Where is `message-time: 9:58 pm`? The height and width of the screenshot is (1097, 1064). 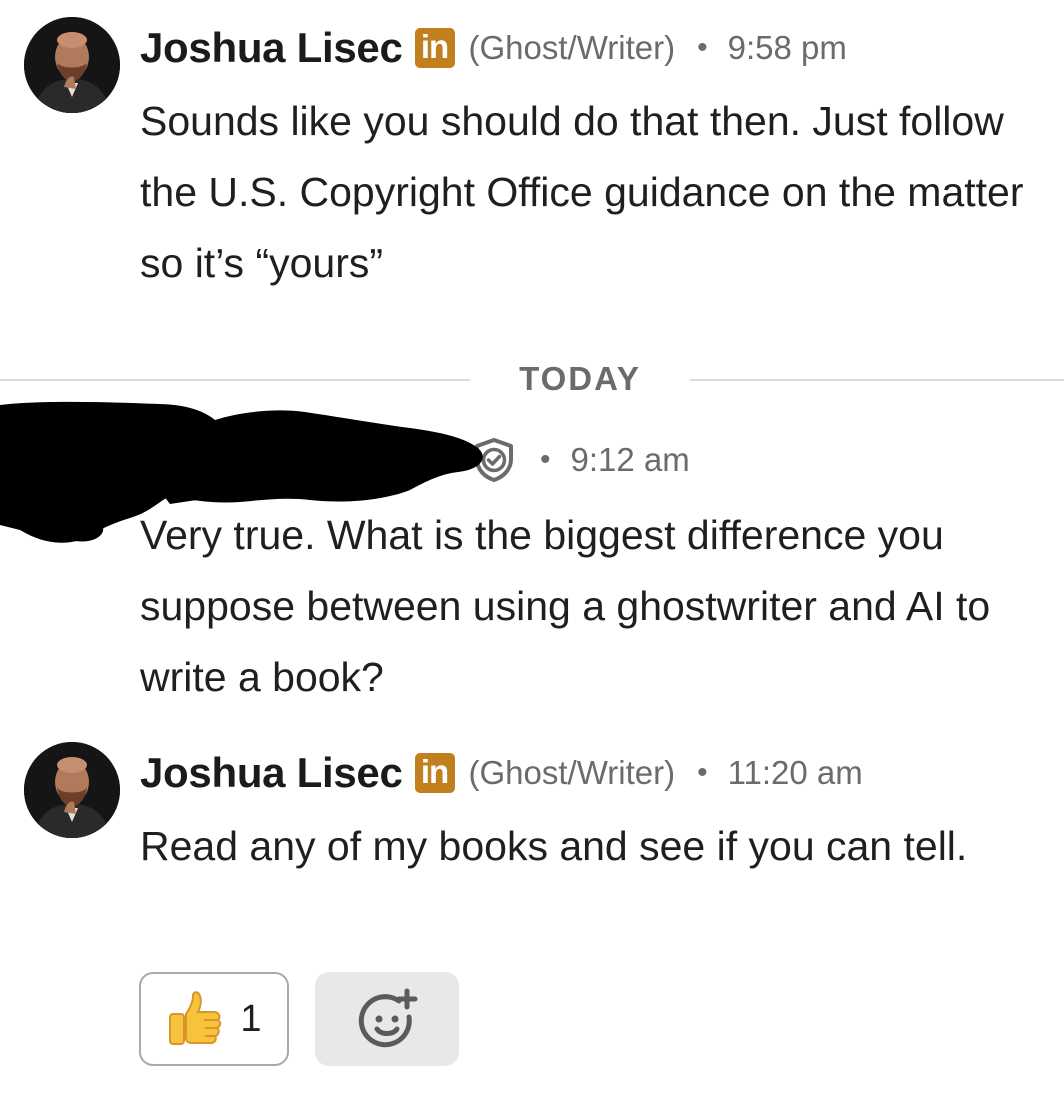
message-time: 9:58 pm is located at coordinates (787, 47).